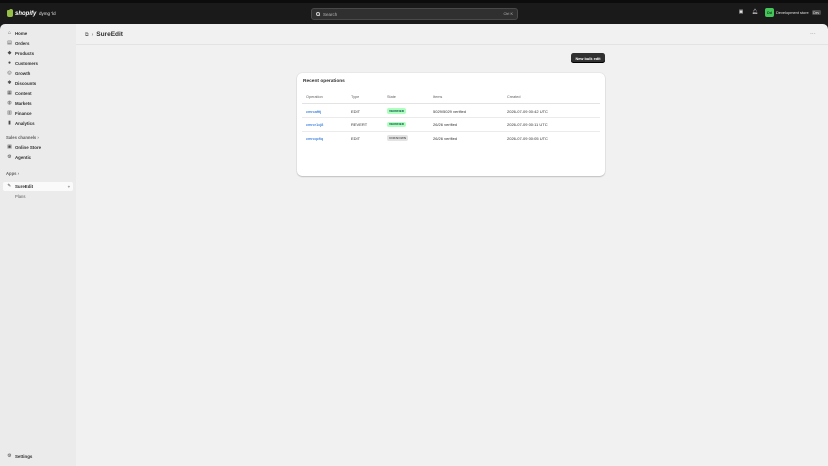 The height and width of the screenshot is (466, 828). Describe the element at coordinates (22, 43) in the screenshot. I see `sidebar-item-label: Orders` at that location.